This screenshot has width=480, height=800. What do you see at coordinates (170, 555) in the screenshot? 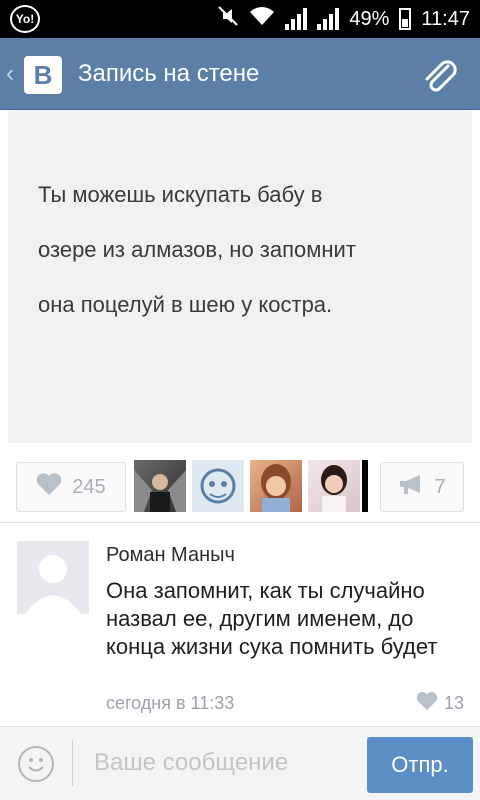
I see `comment-author: Роман Маныч` at bounding box center [170, 555].